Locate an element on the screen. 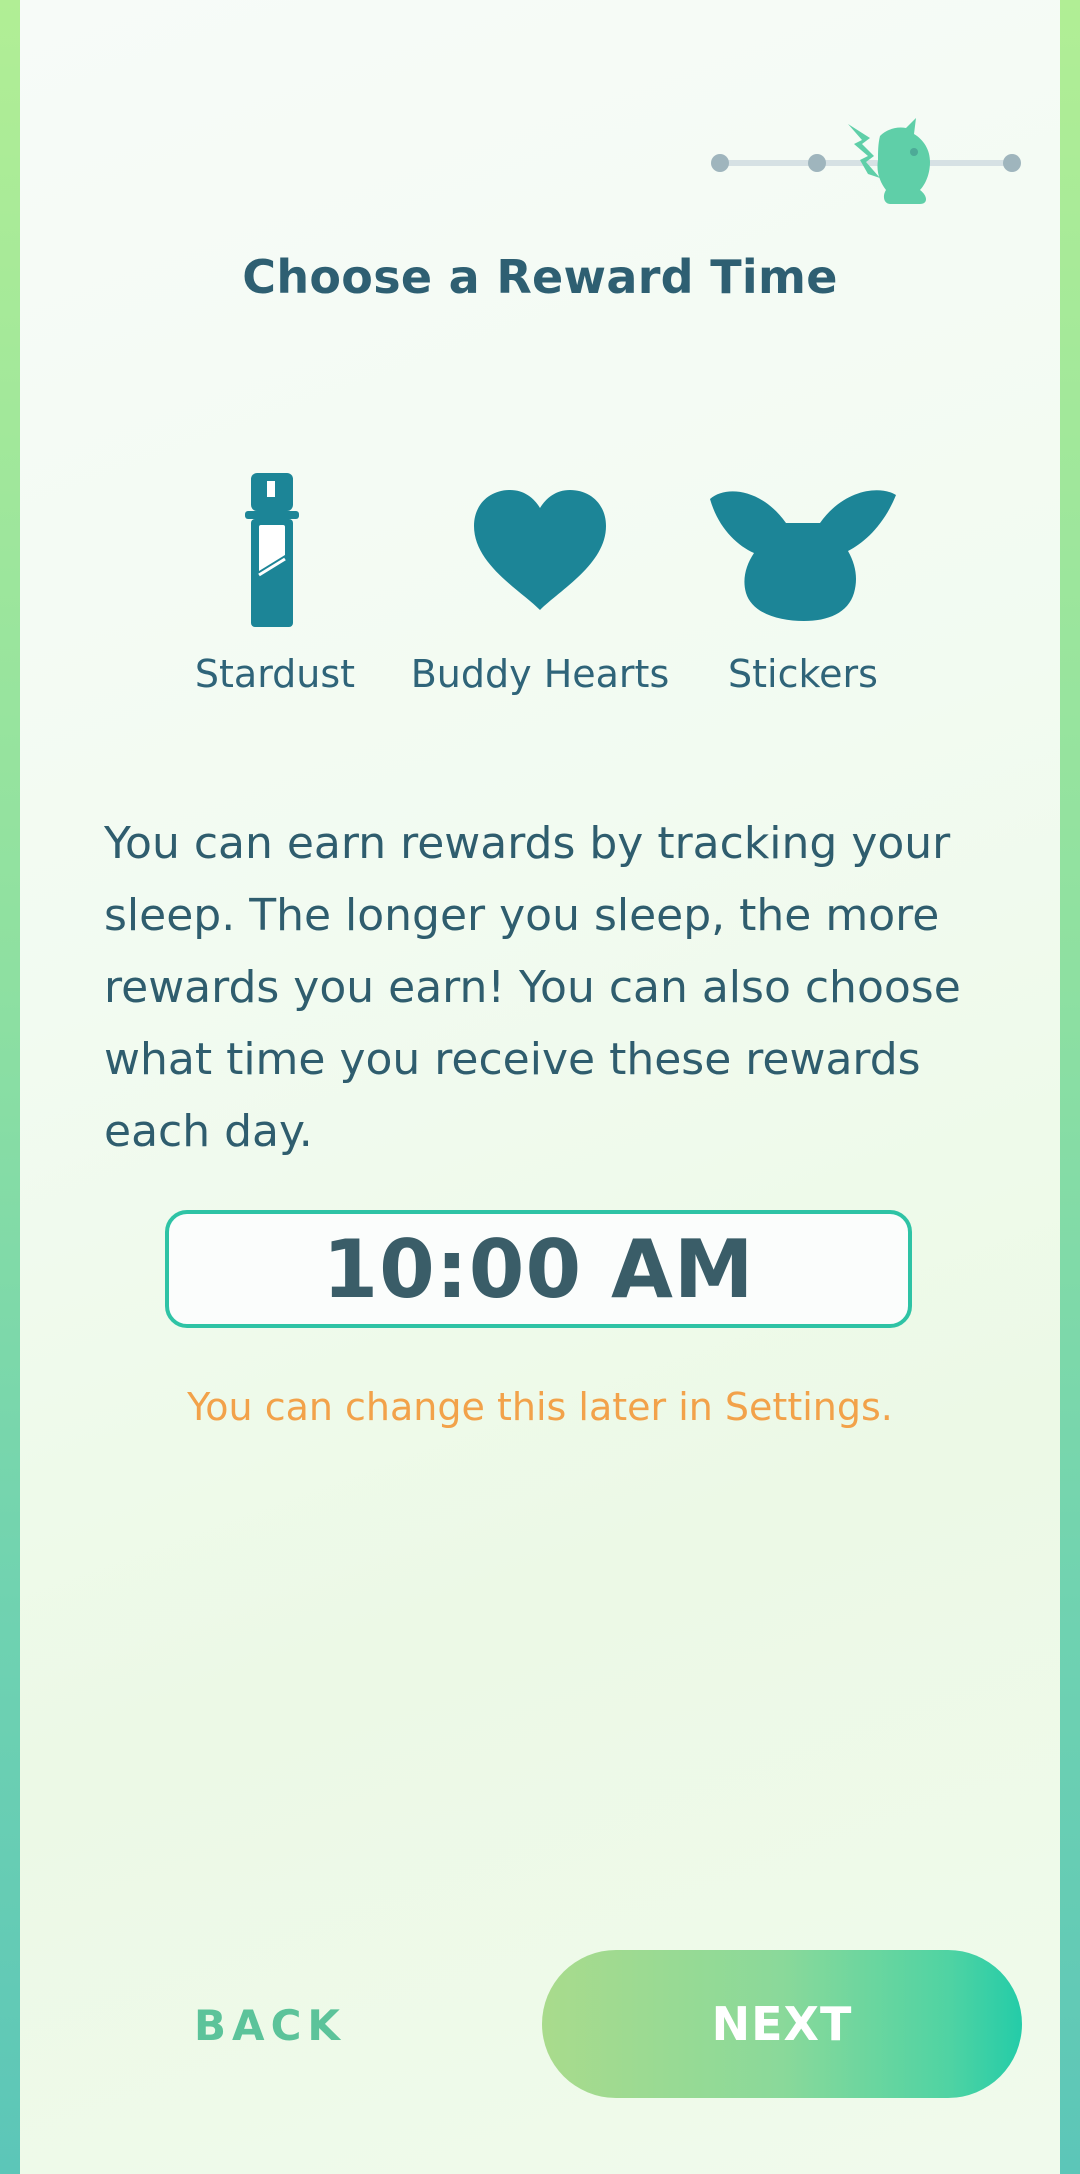 The height and width of the screenshot is (2174, 1080). reward-stickers: Stickers is located at coordinates (803, 583).